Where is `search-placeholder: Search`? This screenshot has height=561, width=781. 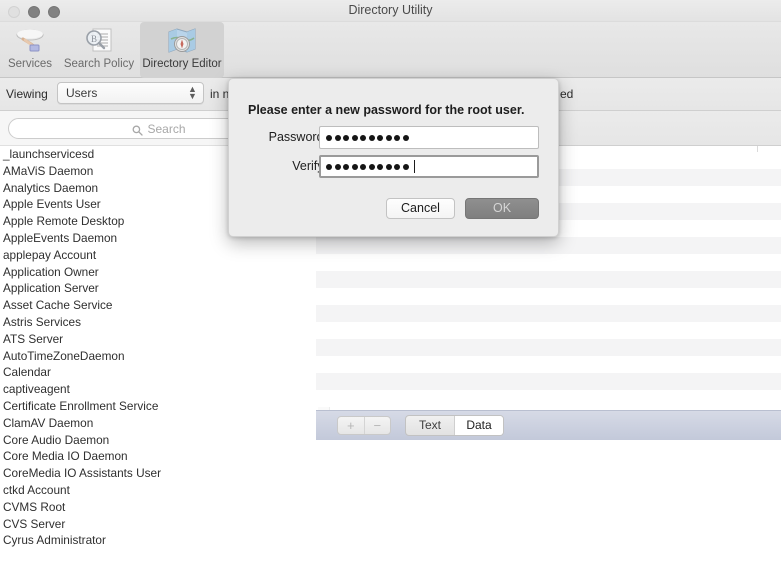
search-placeholder: Search is located at coordinates (166, 128).